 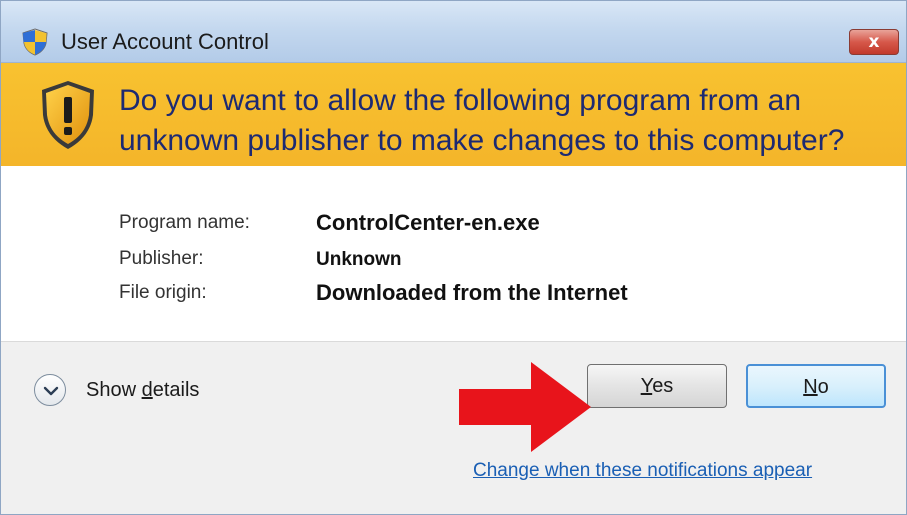 What do you see at coordinates (184, 222) in the screenshot?
I see `program-name-label: Program name:` at bounding box center [184, 222].